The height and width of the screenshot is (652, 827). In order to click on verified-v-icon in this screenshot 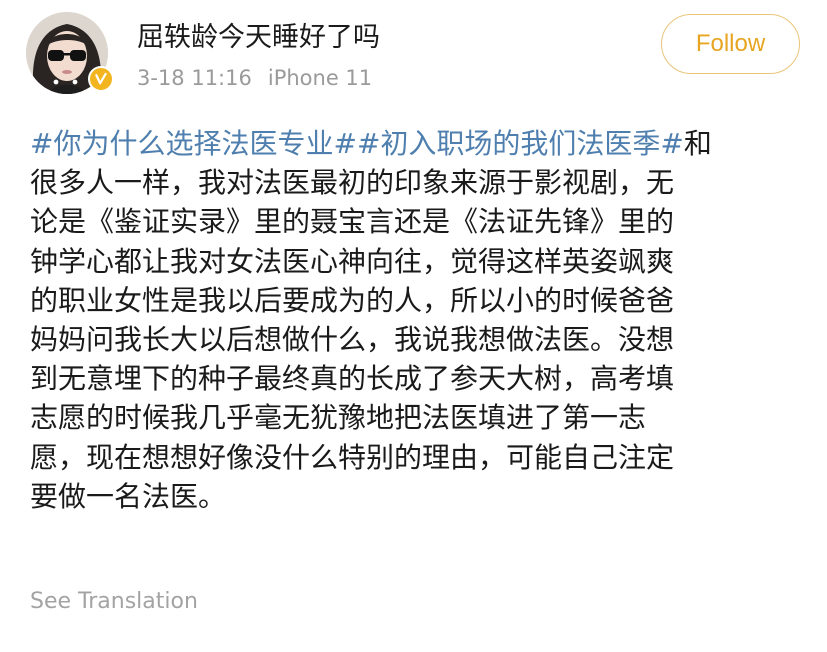, I will do `click(101, 78)`.